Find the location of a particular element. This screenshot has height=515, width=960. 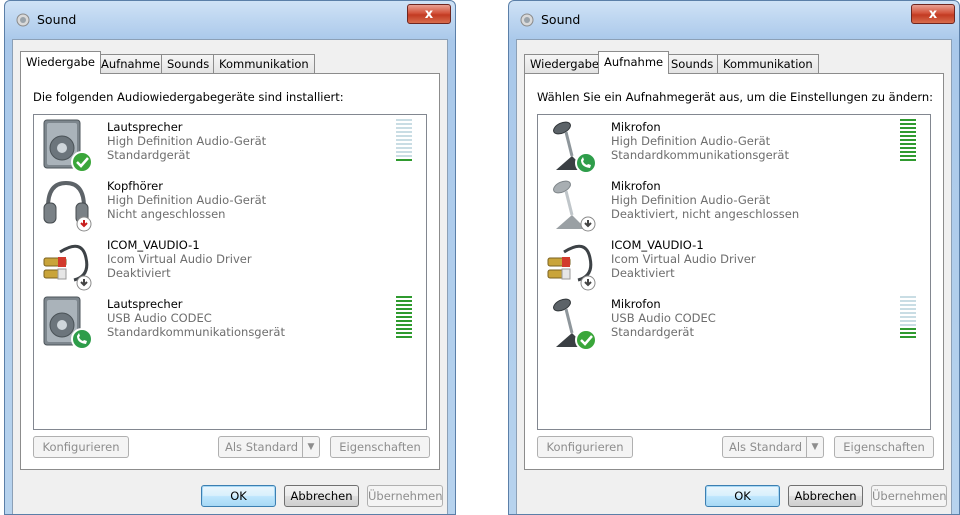

device-name: Lautsprecher is located at coordinates (145, 304).